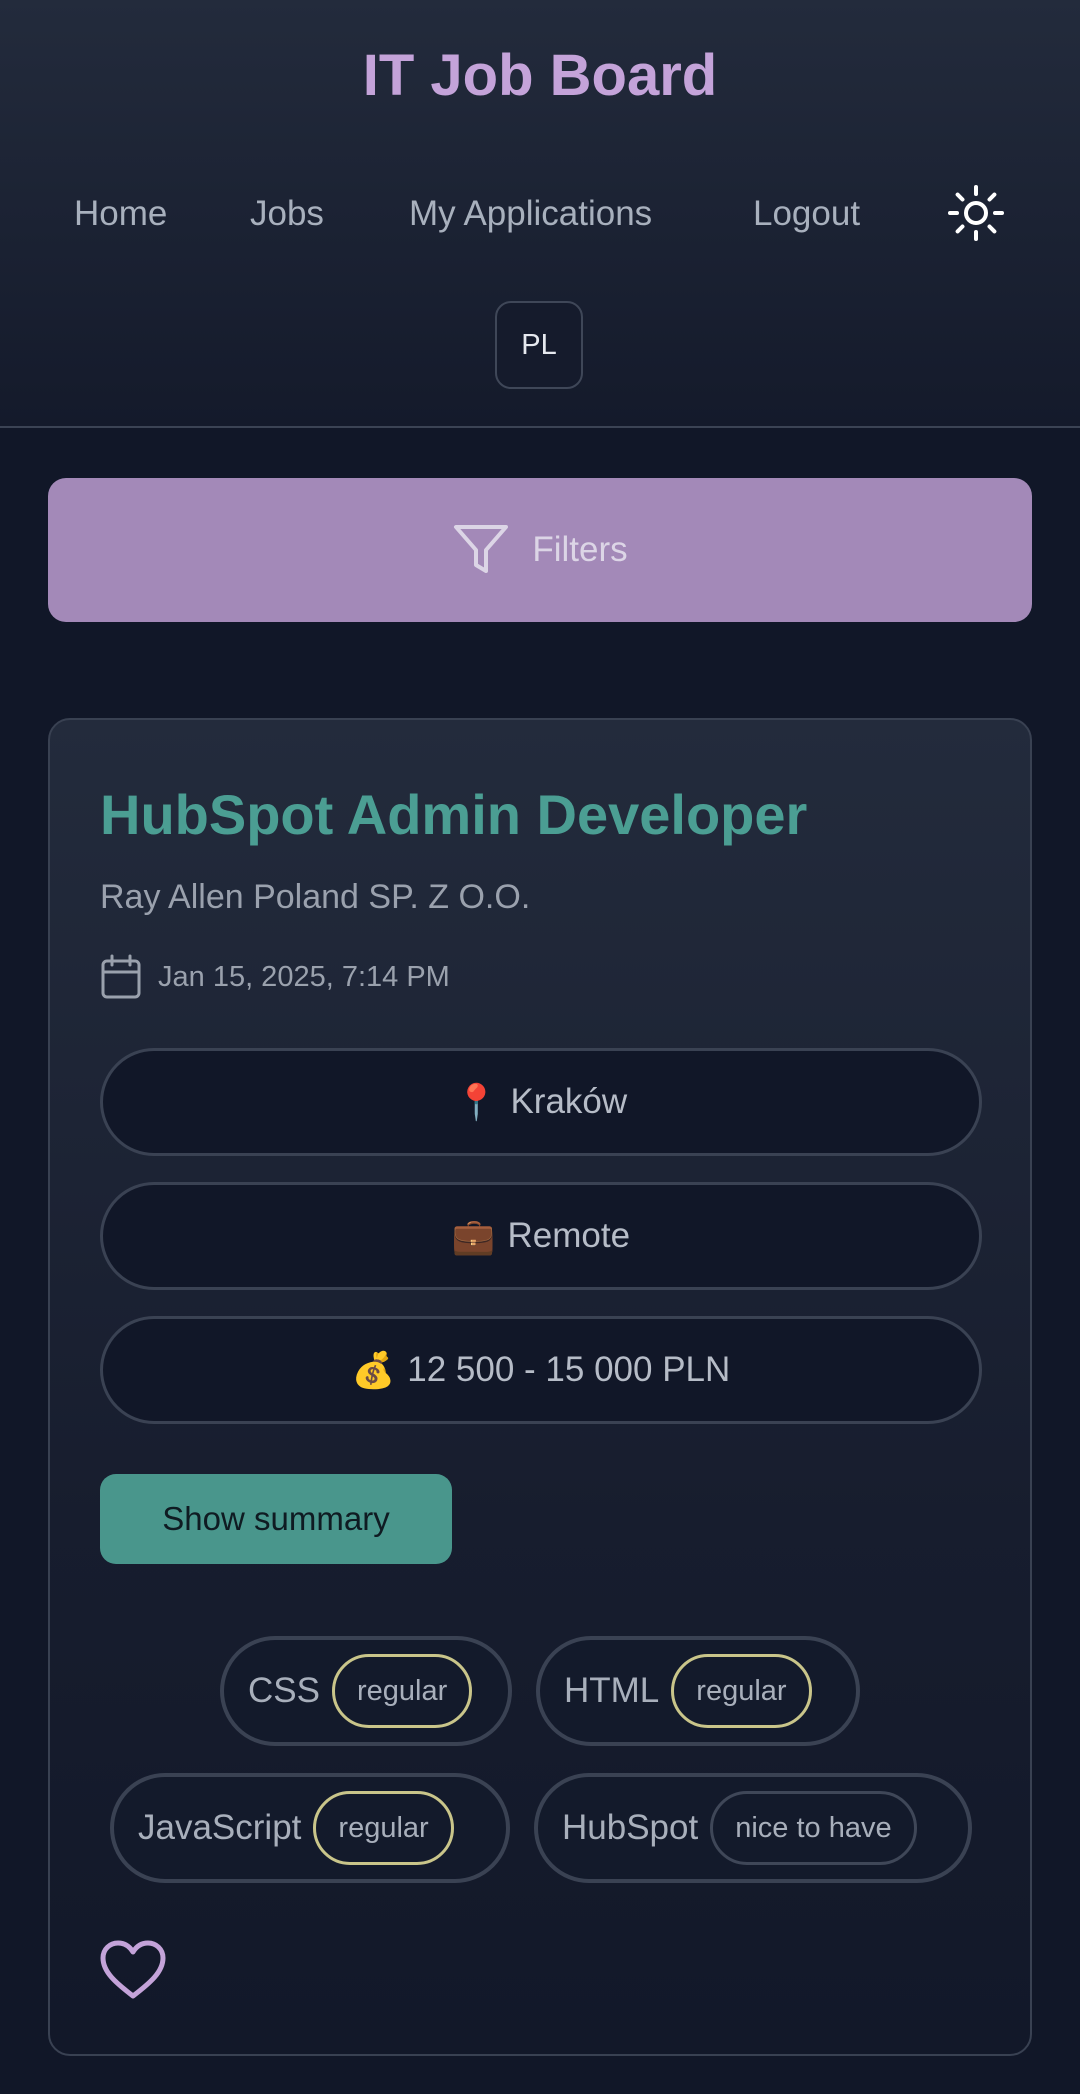 This screenshot has width=1080, height=2094. What do you see at coordinates (481, 549) in the screenshot?
I see `funnel-icon` at bounding box center [481, 549].